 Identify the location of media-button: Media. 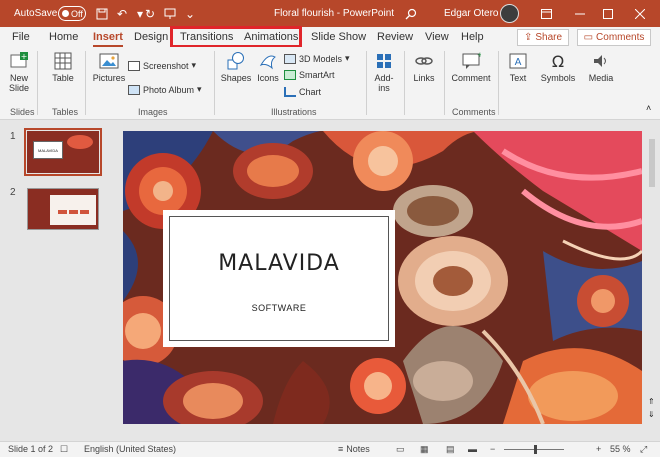
(601, 67).